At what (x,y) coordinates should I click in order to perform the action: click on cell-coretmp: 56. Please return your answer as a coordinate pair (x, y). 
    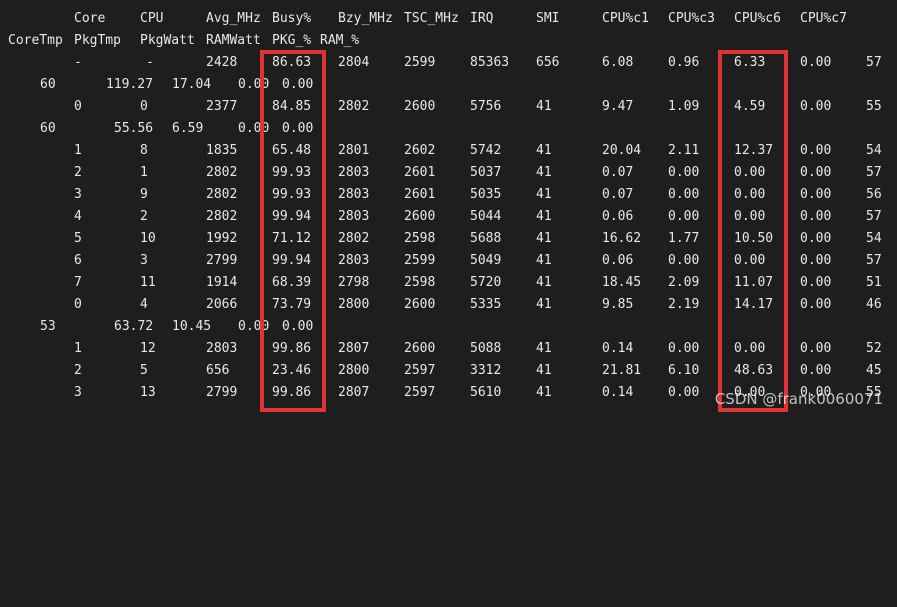
    Looking at the image, I should click on (874, 194).